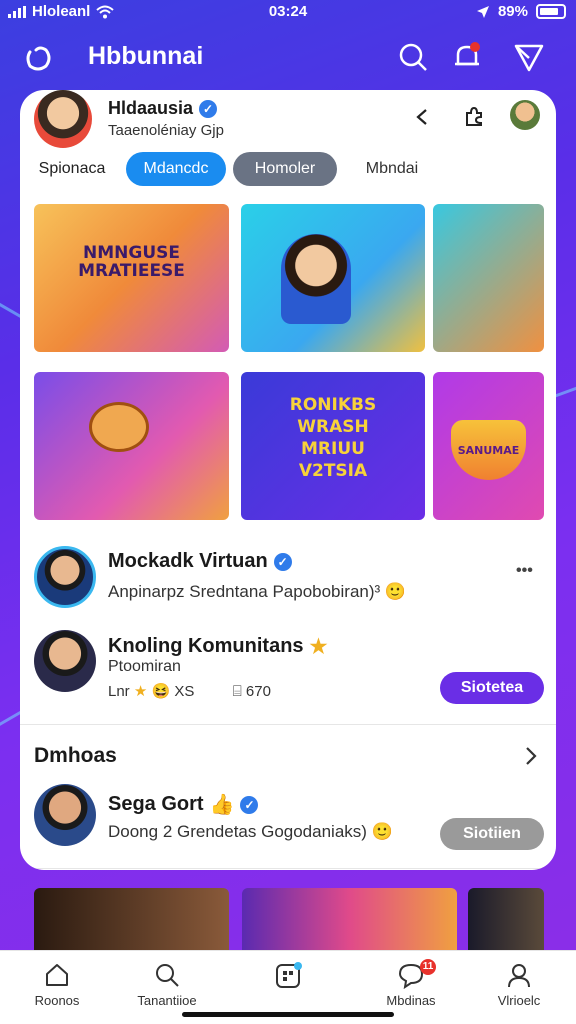  I want to click on profile-subtitle: Taaenoléniay Gjp, so click(166, 130).